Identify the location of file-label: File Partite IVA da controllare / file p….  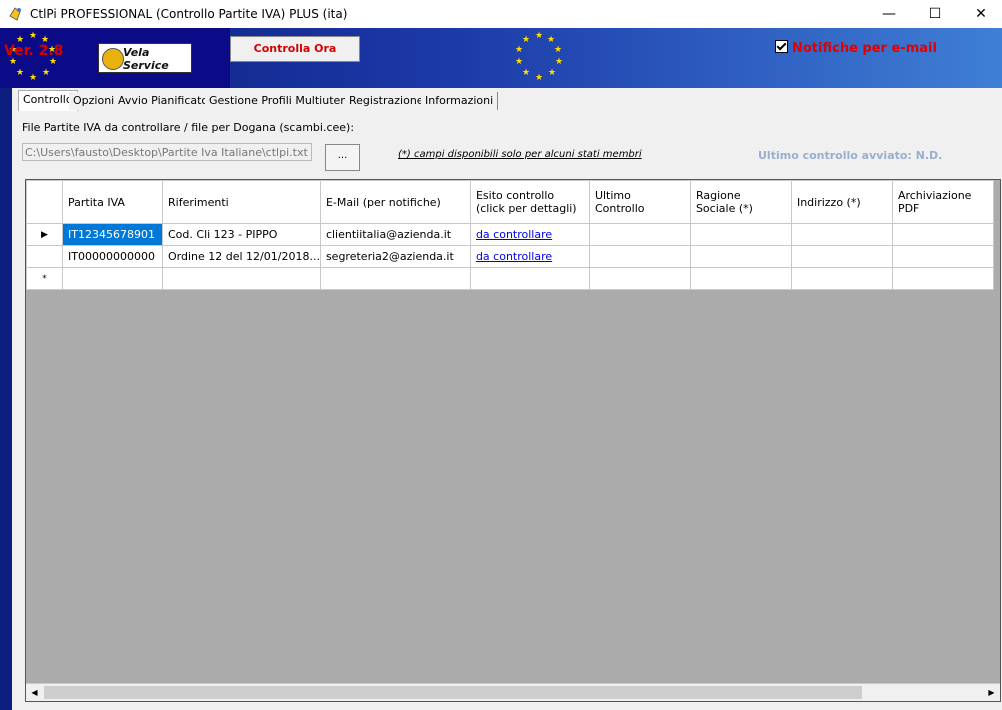
(188, 127).